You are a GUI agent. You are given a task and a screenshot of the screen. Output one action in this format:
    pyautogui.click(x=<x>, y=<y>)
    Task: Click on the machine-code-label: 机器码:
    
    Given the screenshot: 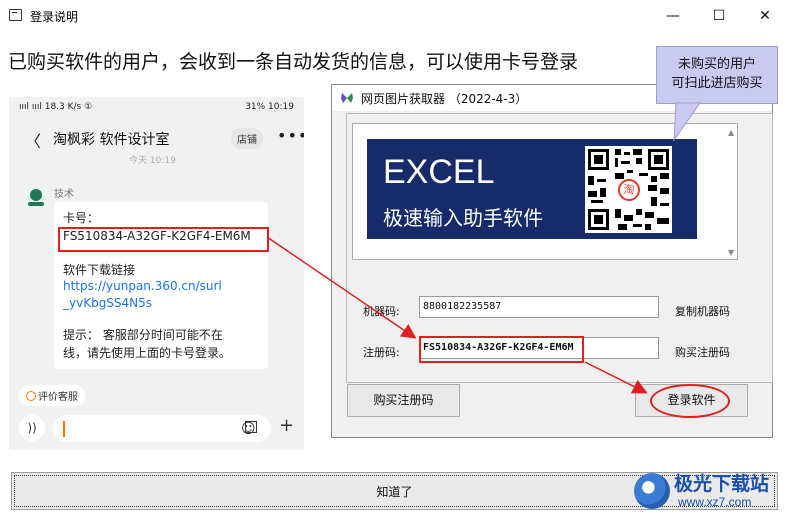 What is the action you would take?
    pyautogui.click(x=381, y=311)
    